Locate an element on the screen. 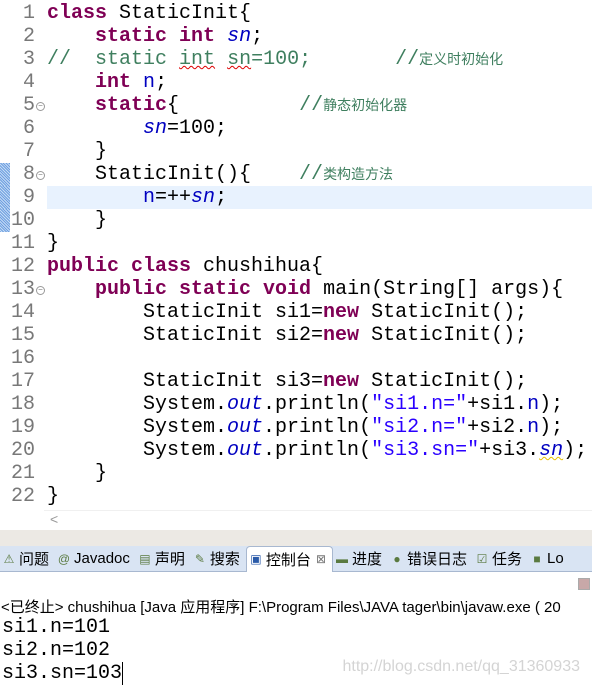  code-line: 14 StaticInit si1=new StaticInit(); is located at coordinates (296, 312).